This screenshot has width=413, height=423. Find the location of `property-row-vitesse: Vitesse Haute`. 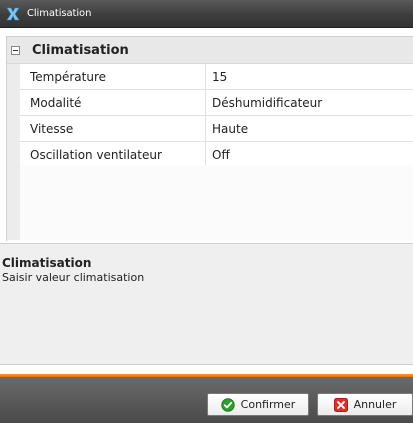

property-row-vitesse: Vitesse Haute is located at coordinates (216, 129).